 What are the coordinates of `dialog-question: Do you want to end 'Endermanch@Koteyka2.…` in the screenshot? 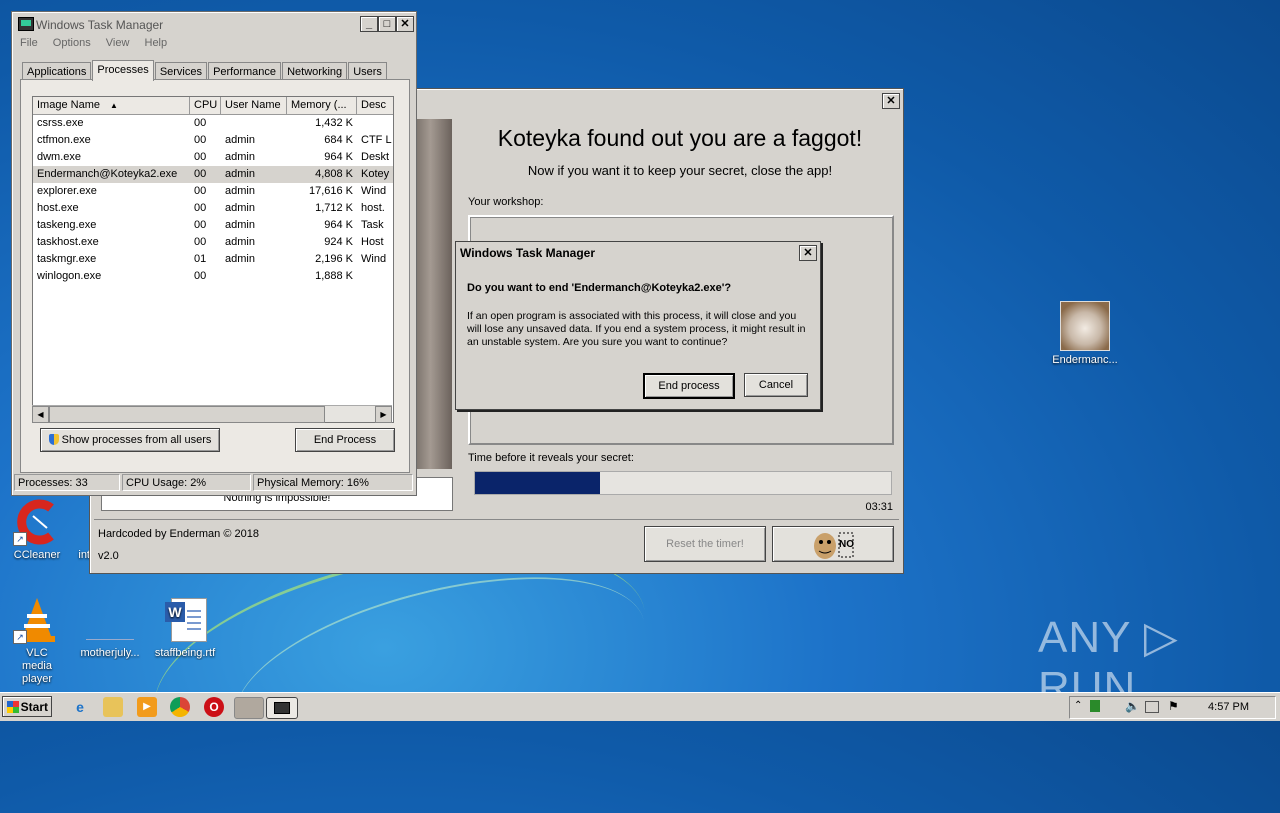 It's located at (599, 288).